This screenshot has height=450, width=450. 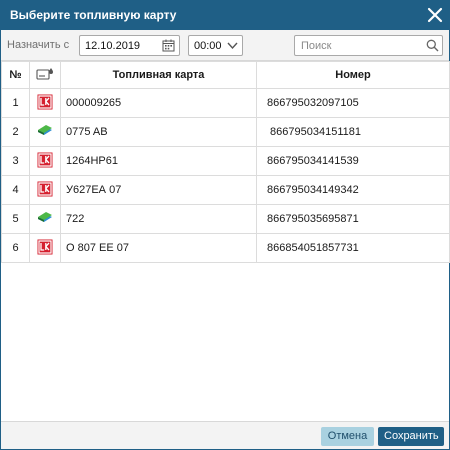 I want to click on assign-from-label: Назначить с, so click(x=38, y=45).